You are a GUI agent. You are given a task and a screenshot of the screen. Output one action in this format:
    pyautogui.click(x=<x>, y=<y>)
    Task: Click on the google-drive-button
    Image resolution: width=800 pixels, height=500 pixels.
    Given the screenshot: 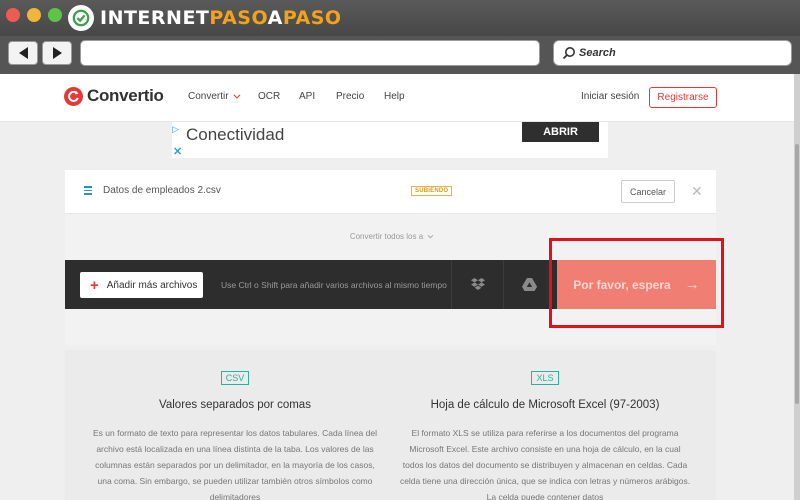 What is the action you would take?
    pyautogui.click(x=529, y=284)
    